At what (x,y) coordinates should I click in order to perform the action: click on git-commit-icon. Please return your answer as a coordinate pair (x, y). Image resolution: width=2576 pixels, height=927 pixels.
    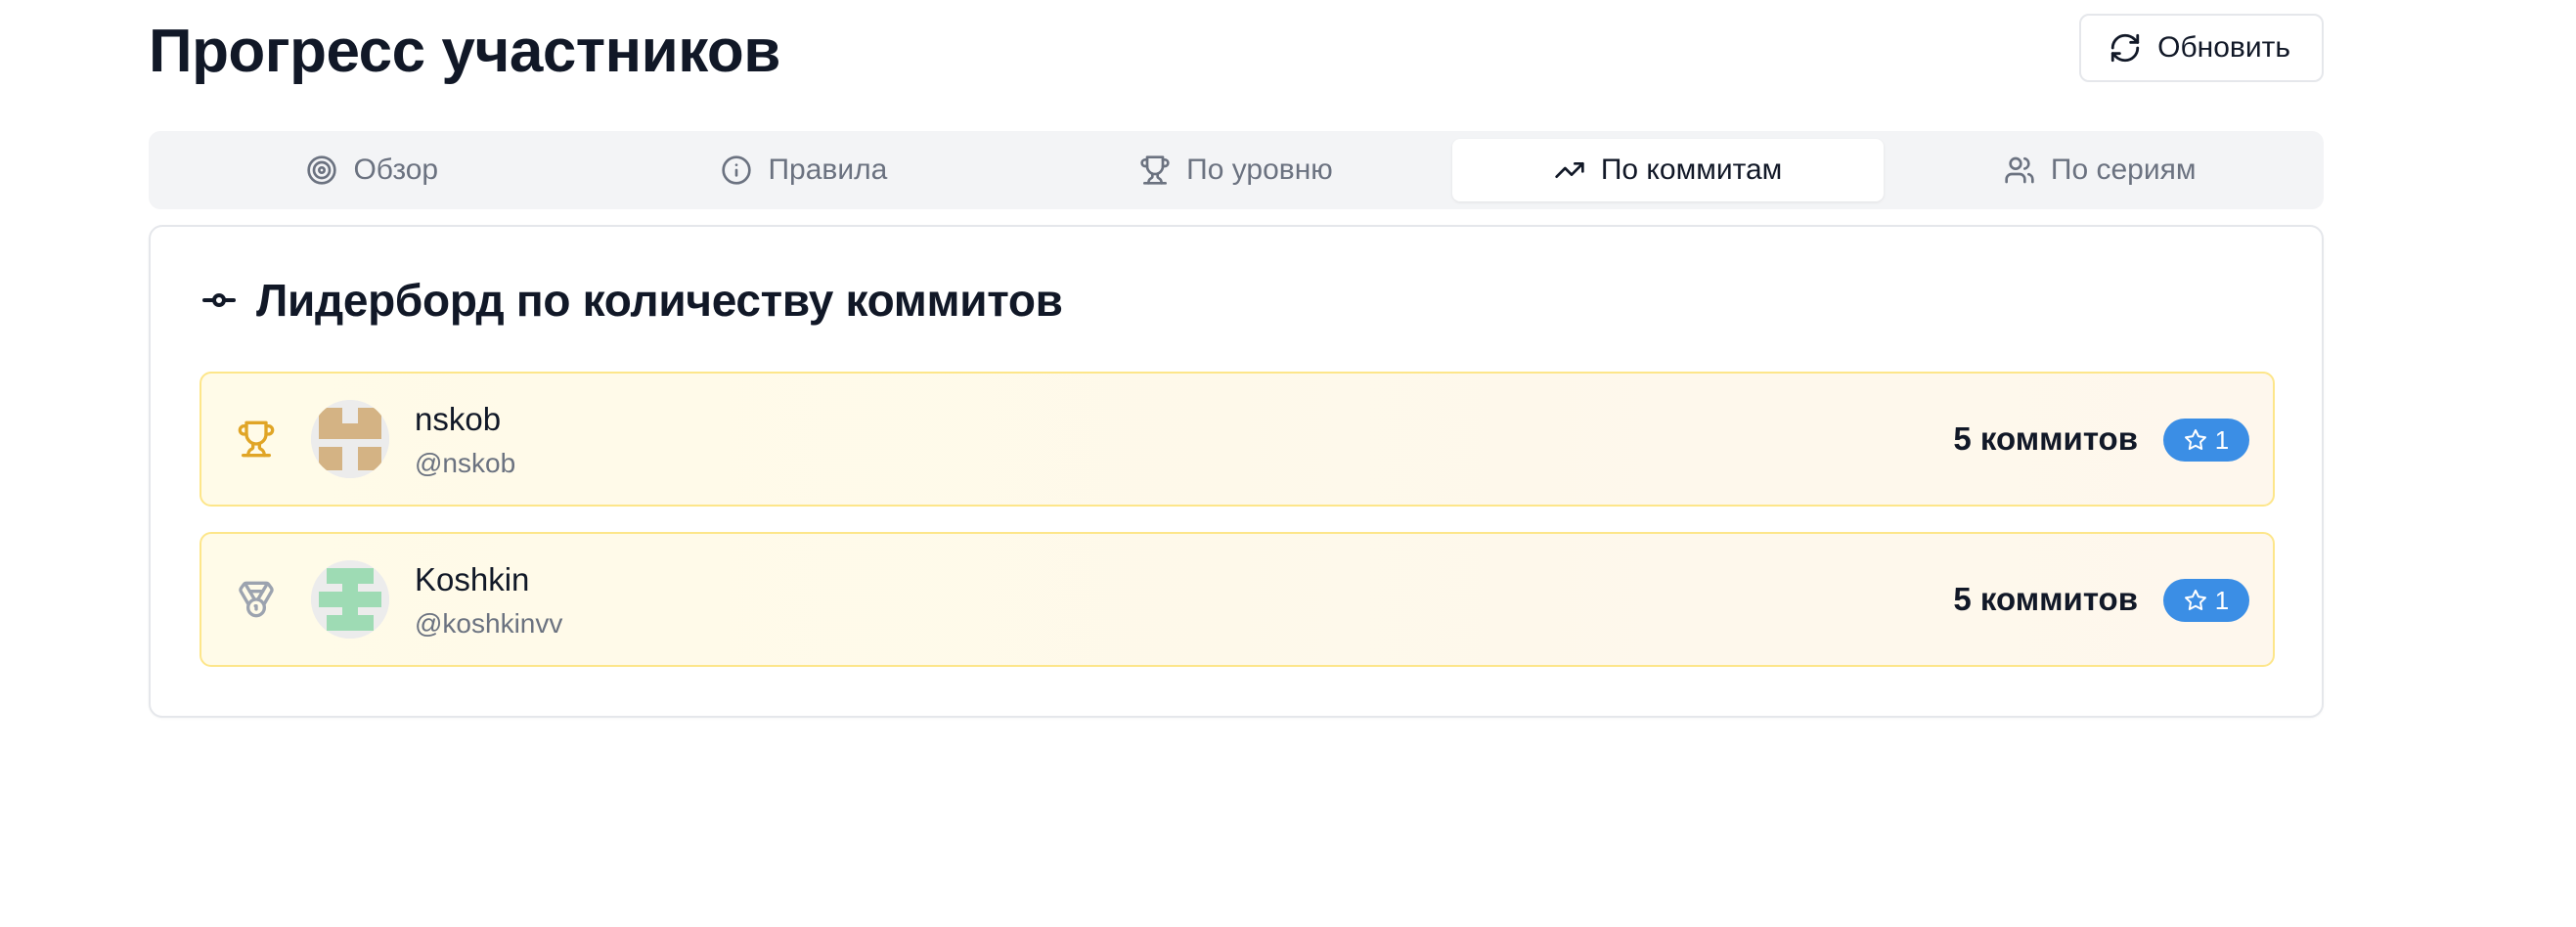
    Looking at the image, I should click on (219, 300).